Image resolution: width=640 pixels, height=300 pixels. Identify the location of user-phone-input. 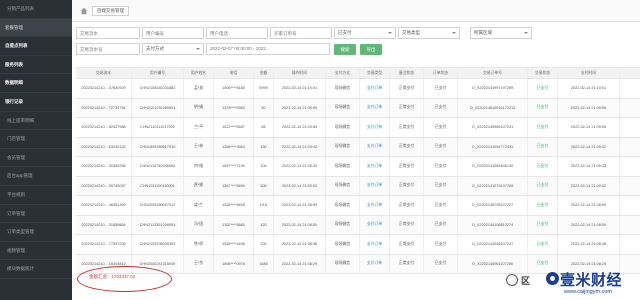
(237, 33).